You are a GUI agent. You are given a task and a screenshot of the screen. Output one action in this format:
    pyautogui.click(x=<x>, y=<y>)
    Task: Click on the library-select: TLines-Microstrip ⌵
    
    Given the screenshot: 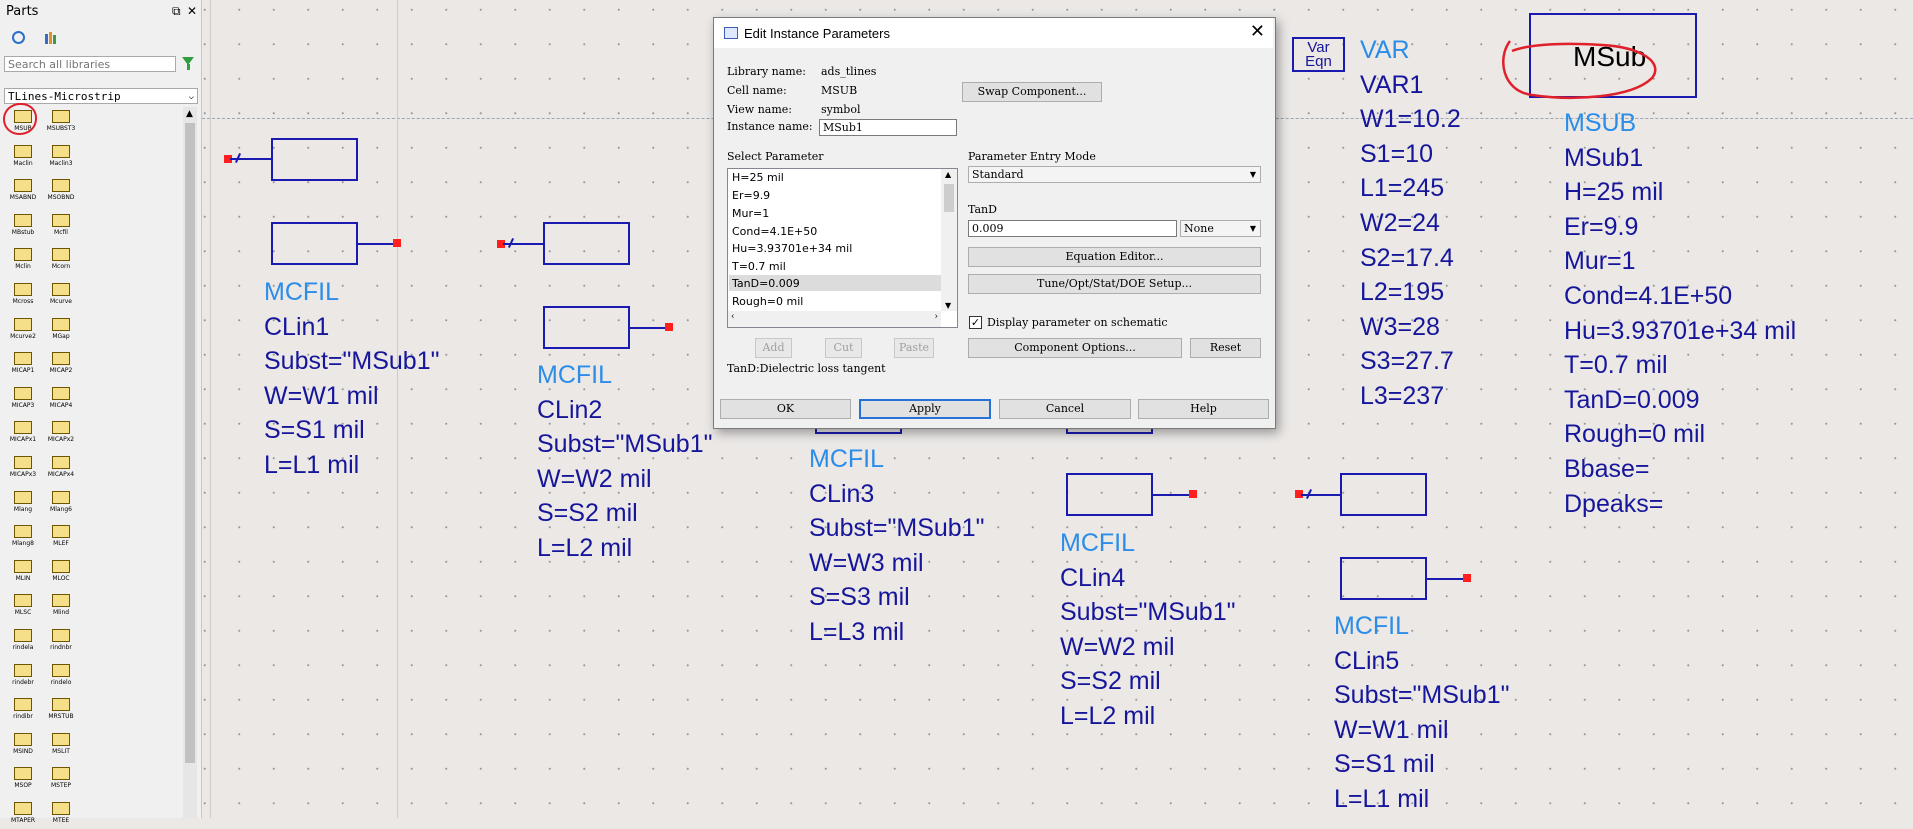 What is the action you would take?
    pyautogui.click(x=101, y=96)
    